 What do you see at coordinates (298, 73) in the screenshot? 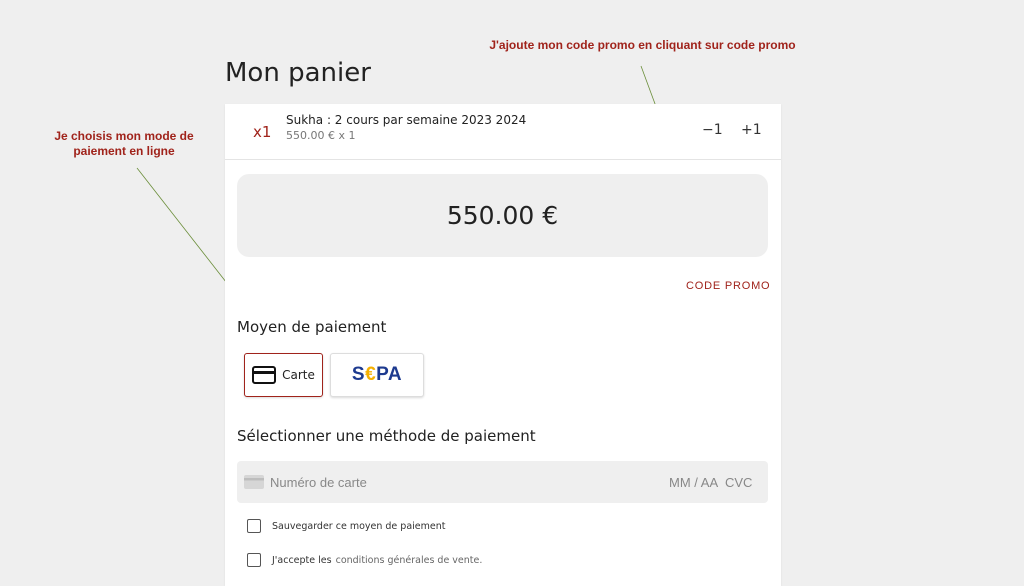
I see `page-title: Mon panier` at bounding box center [298, 73].